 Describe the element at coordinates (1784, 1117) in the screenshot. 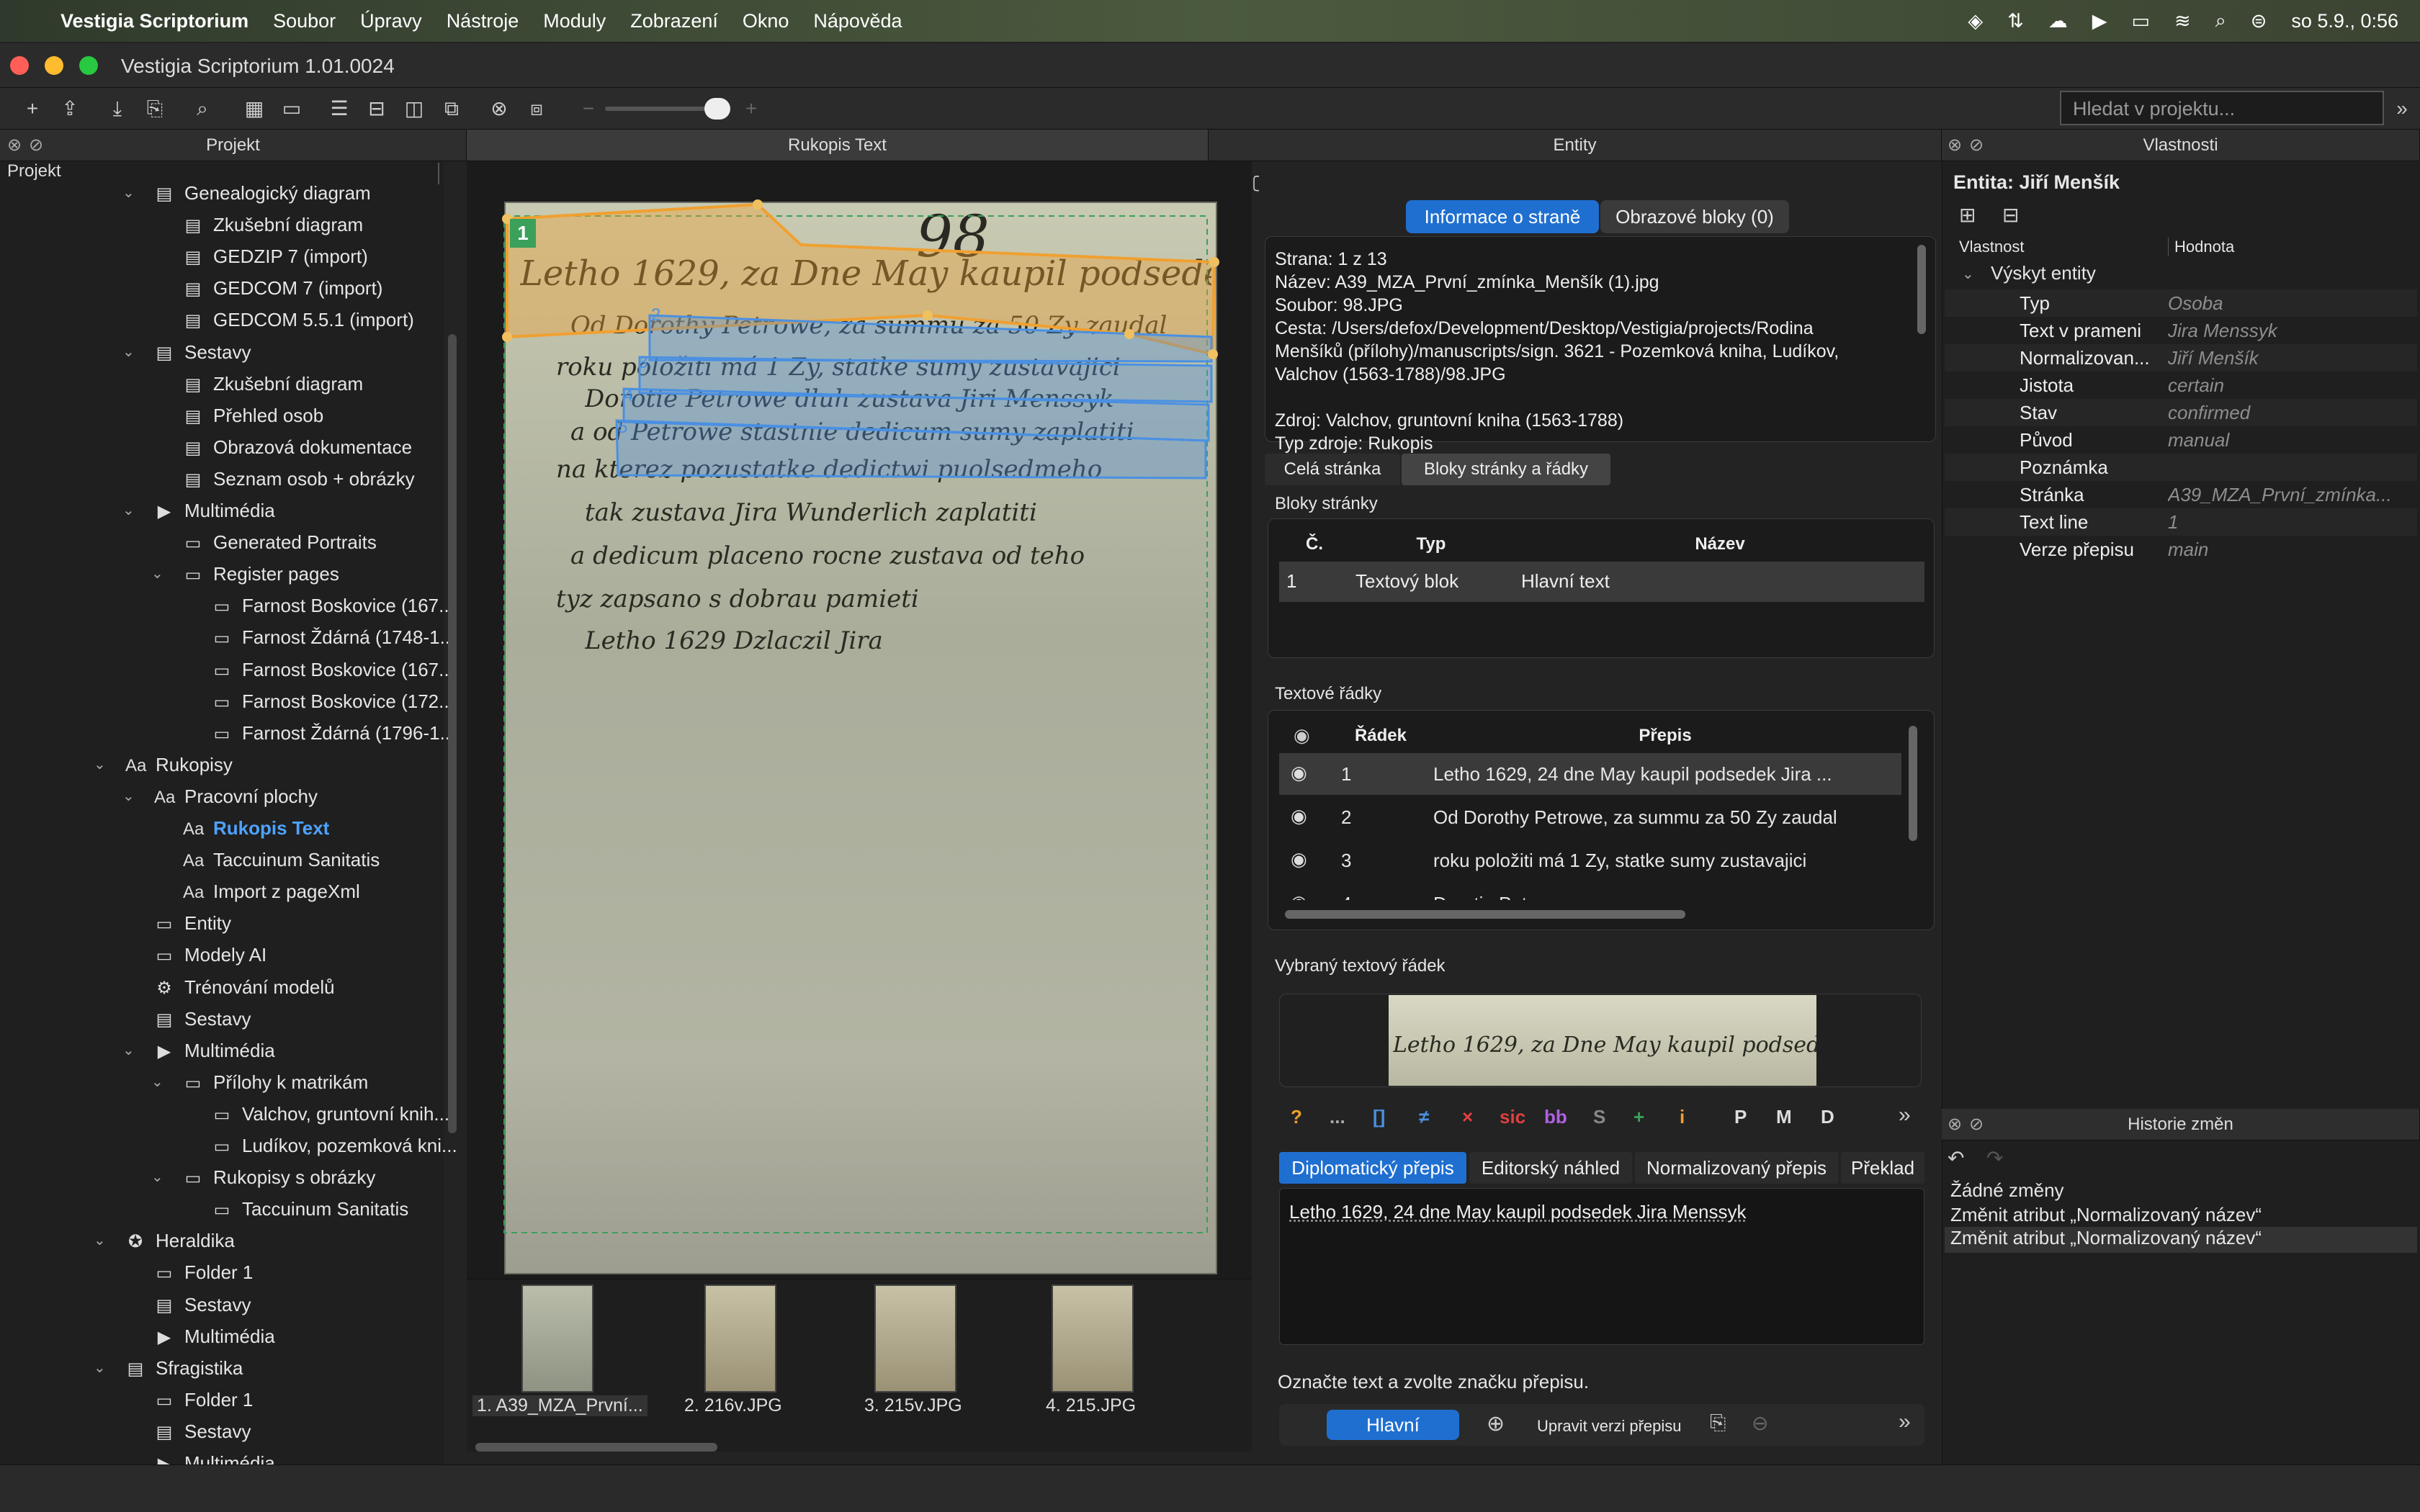

I see `transcription-marker-button: M` at that location.